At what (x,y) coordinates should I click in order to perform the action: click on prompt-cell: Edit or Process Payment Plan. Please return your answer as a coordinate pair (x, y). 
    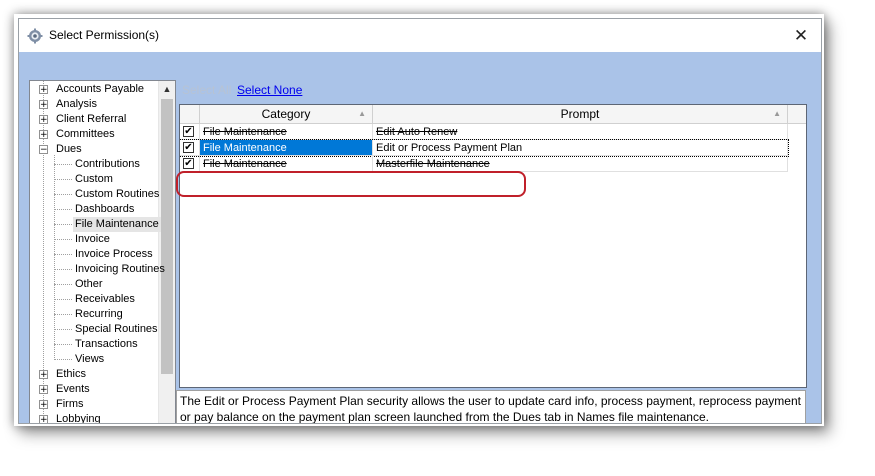
    Looking at the image, I should click on (580, 148).